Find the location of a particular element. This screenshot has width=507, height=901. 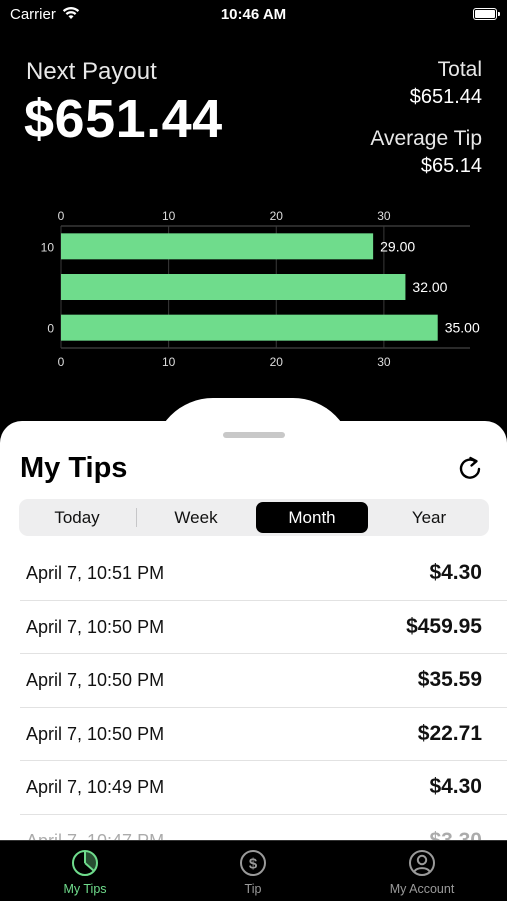

status-time: 10:46 AM is located at coordinates (253, 14).